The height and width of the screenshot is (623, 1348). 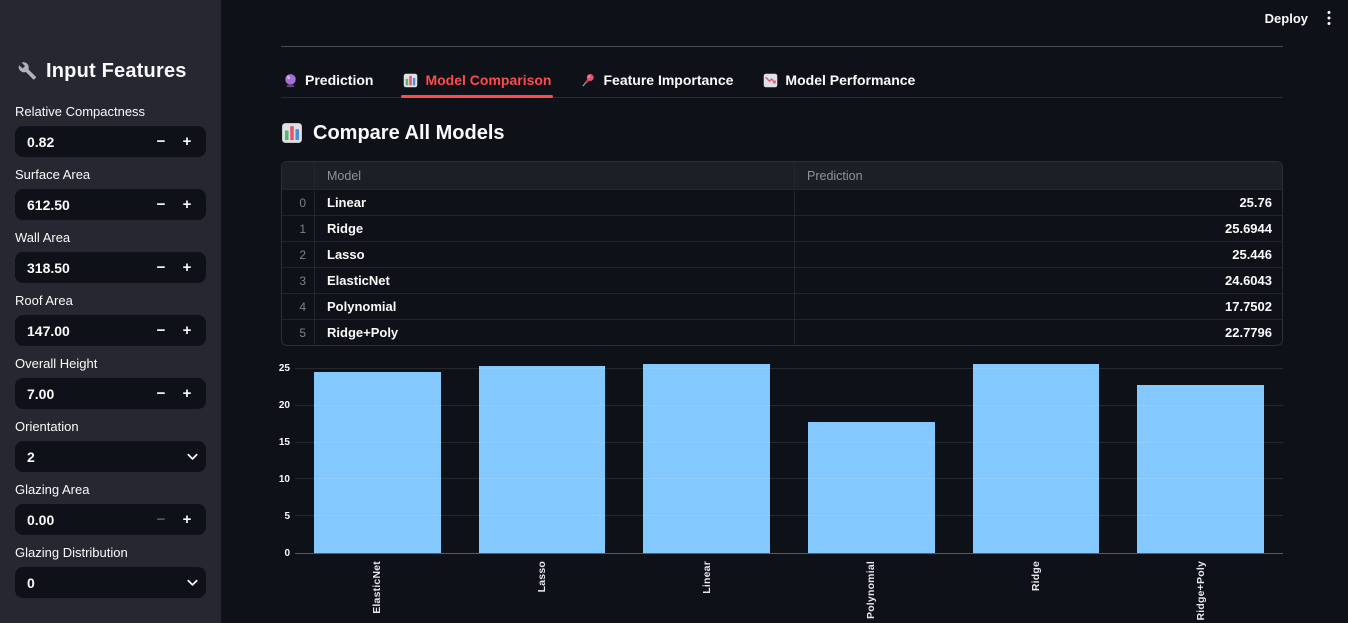 What do you see at coordinates (284, 443) in the screenshot?
I see `y-tick-label: 15` at bounding box center [284, 443].